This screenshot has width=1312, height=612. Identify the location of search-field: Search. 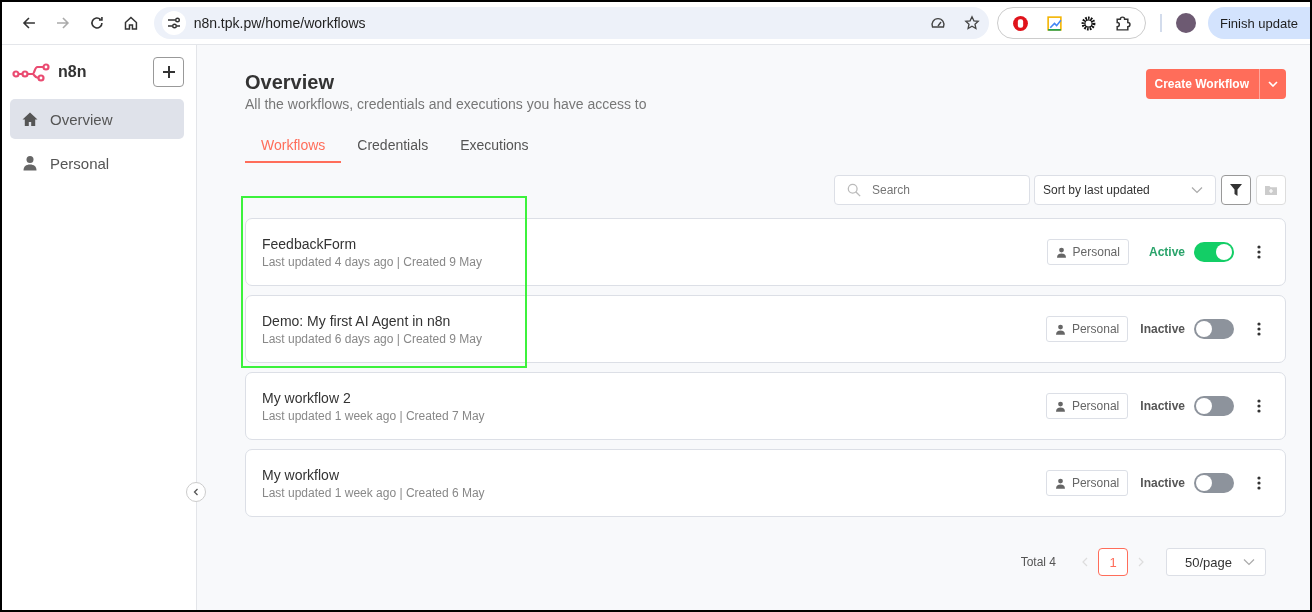
(932, 190).